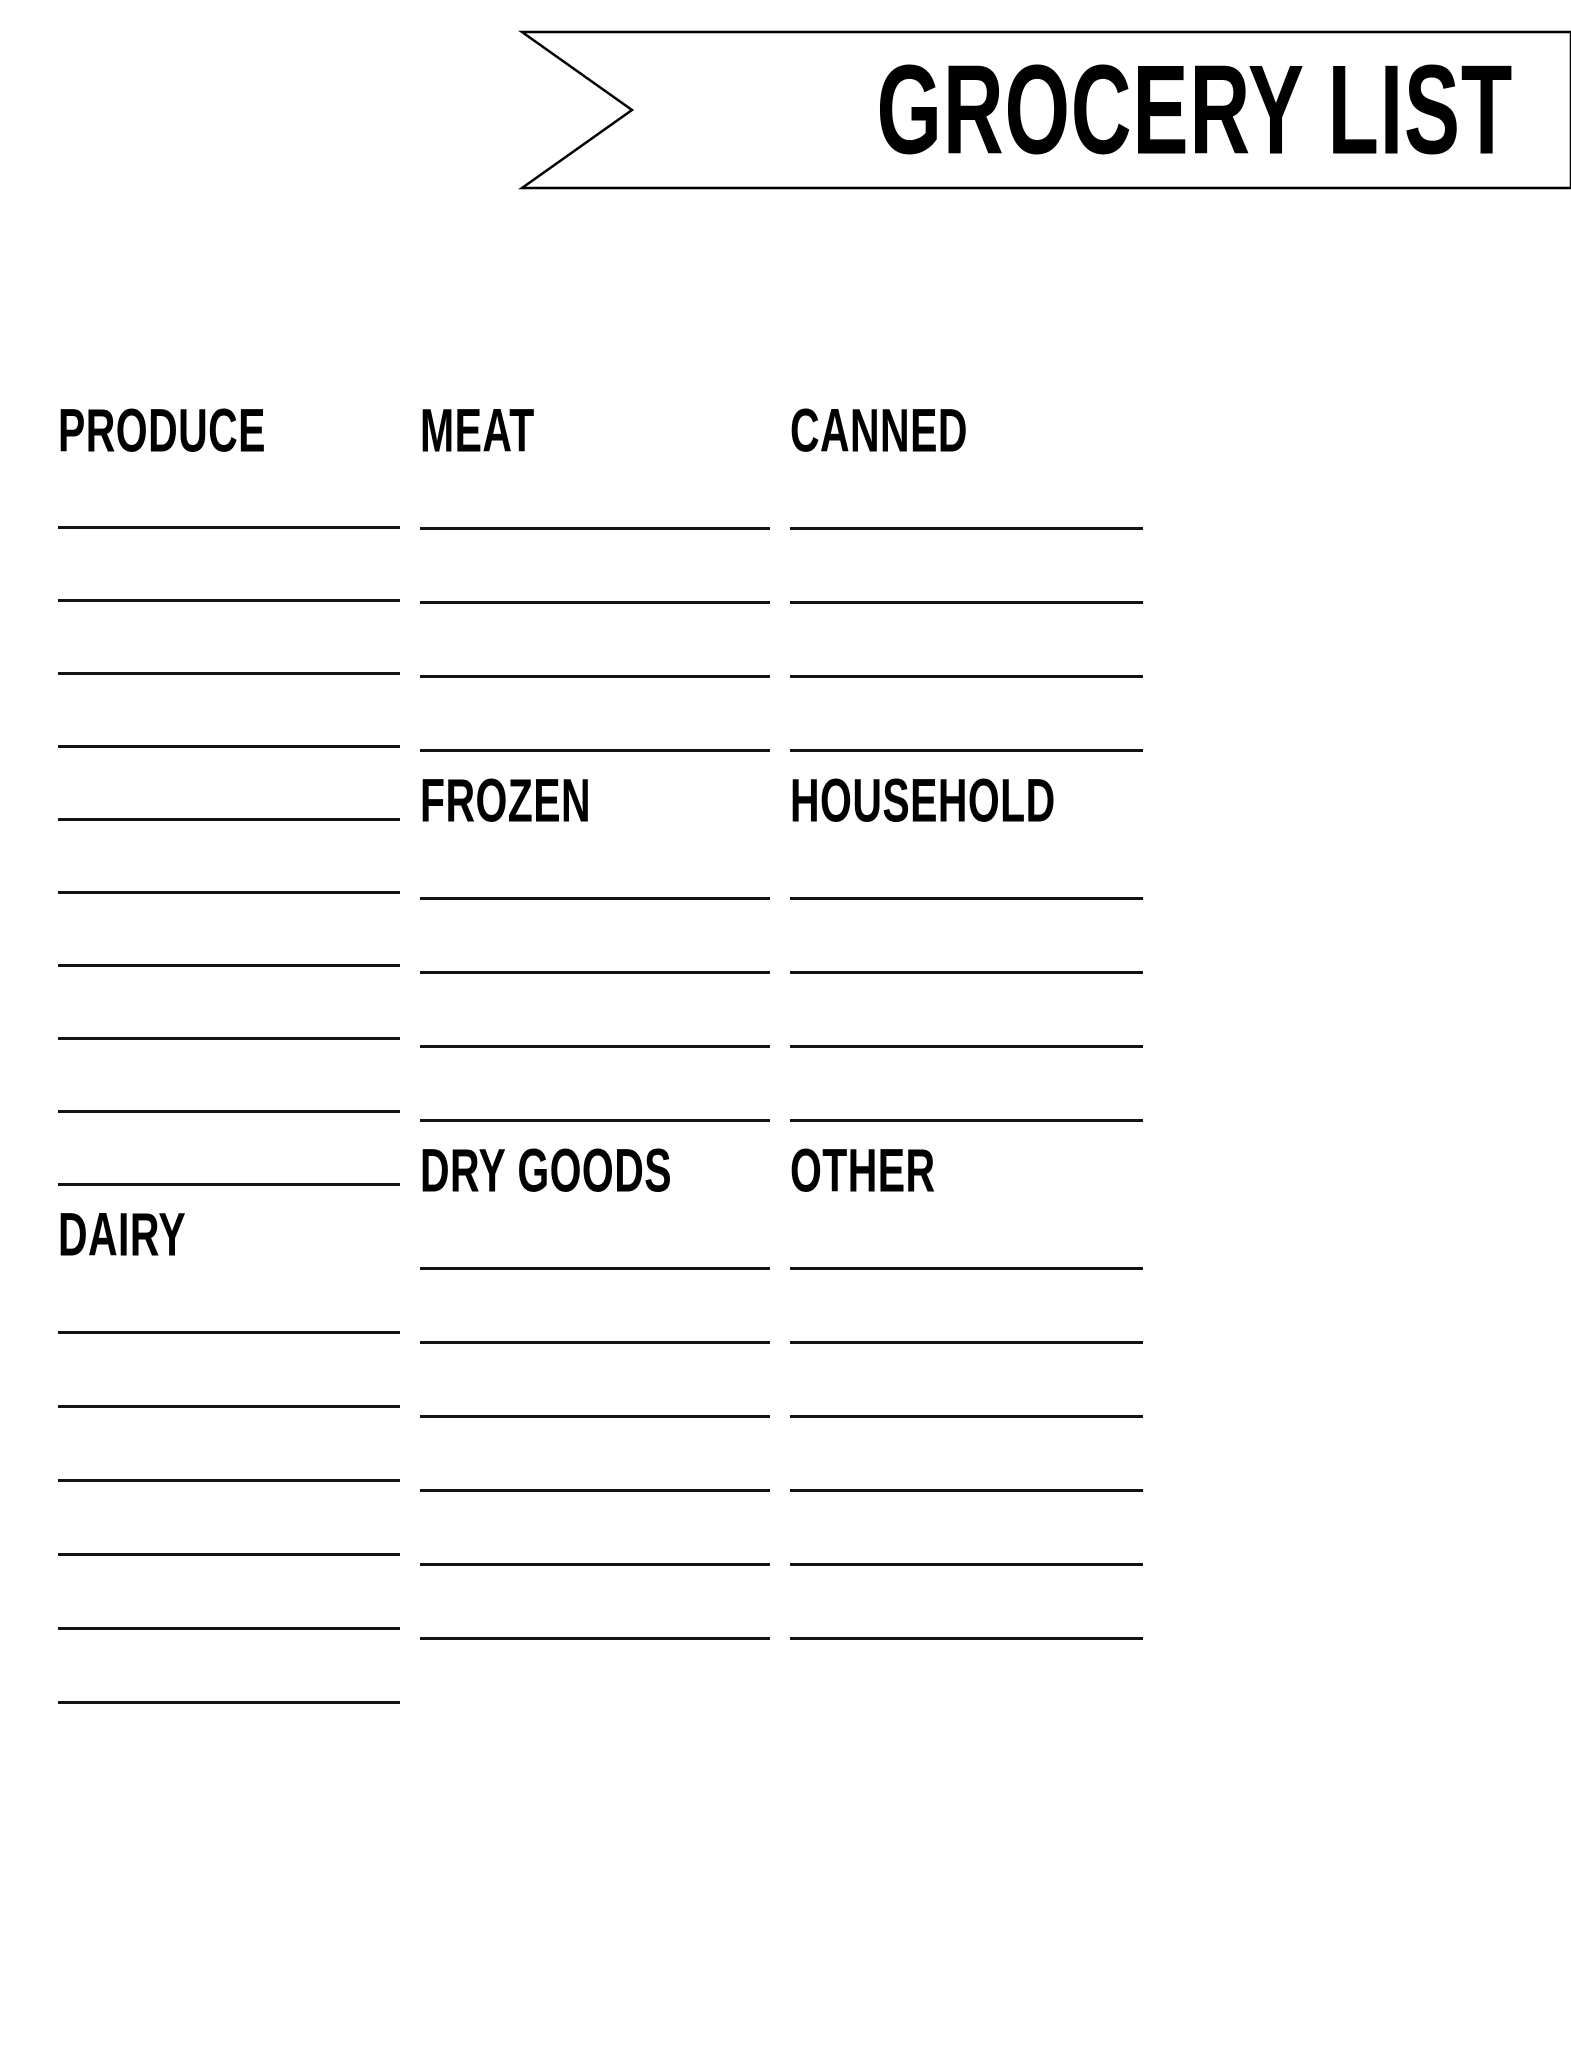 This screenshot has width=1571, height=2048. What do you see at coordinates (546, 1171) in the screenshot?
I see `section-heading-dry-goods: DRY GOODS` at bounding box center [546, 1171].